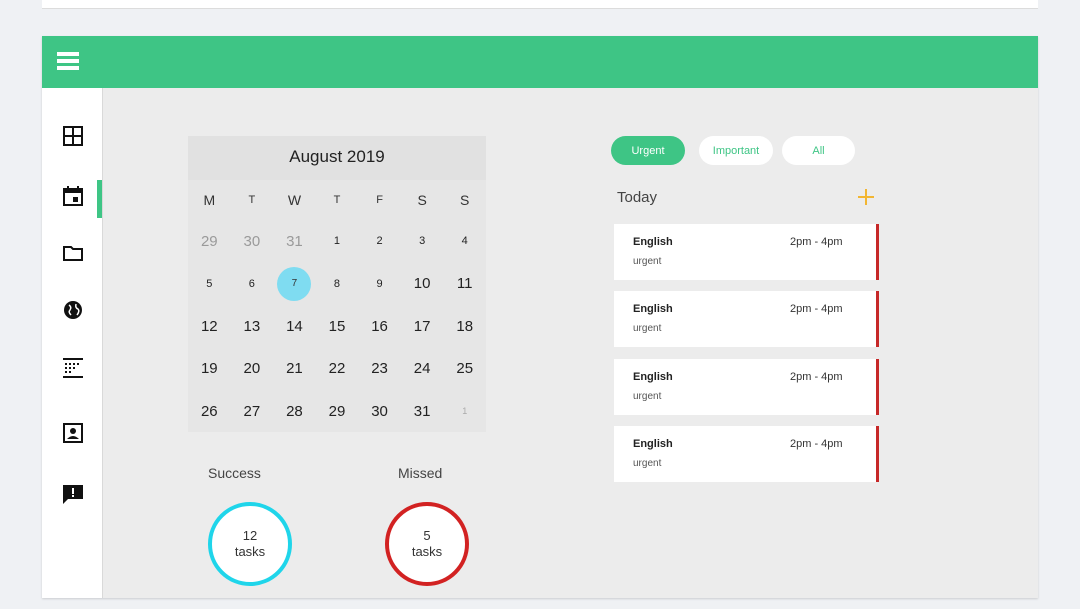 Image resolution: width=1080 pixels, height=609 pixels. I want to click on calendar-month-title: August 2019, so click(337, 158).